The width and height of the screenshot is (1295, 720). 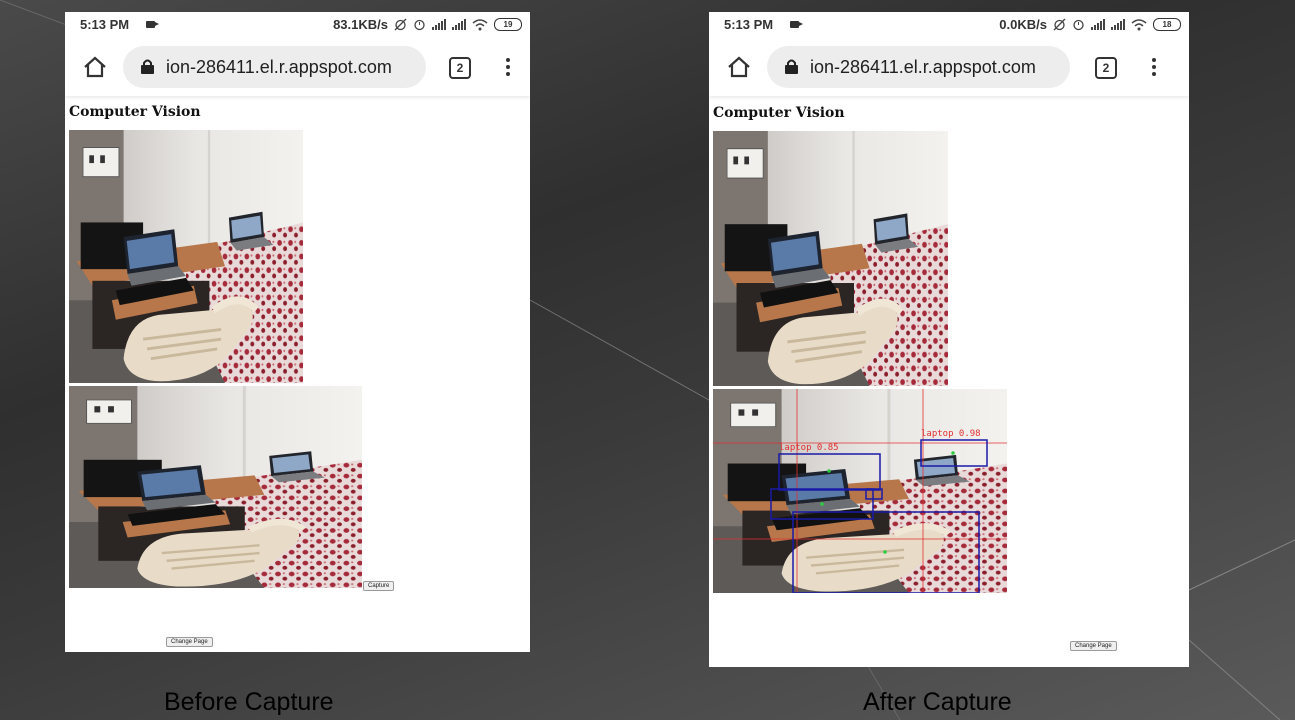 What do you see at coordinates (249, 702) in the screenshot?
I see `caption-before: Before Capture` at bounding box center [249, 702].